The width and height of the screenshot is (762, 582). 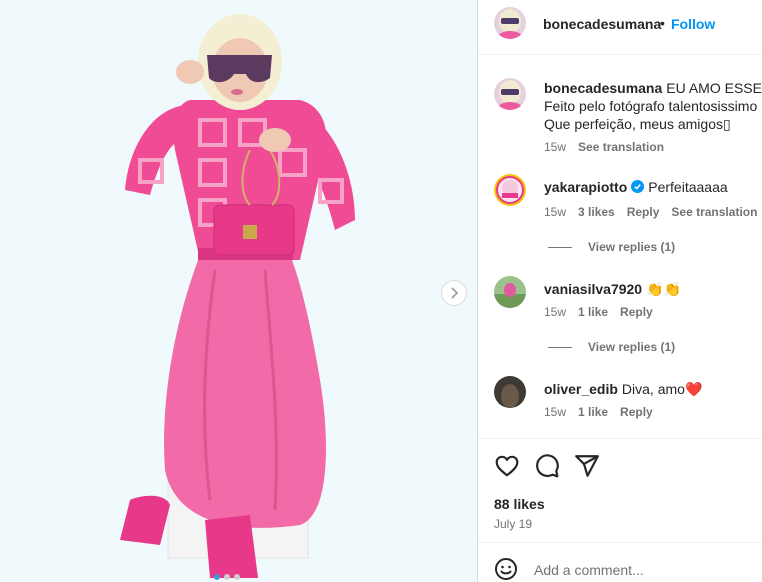 I want to click on comment-username: oliver_edib, so click(x=581, y=389).